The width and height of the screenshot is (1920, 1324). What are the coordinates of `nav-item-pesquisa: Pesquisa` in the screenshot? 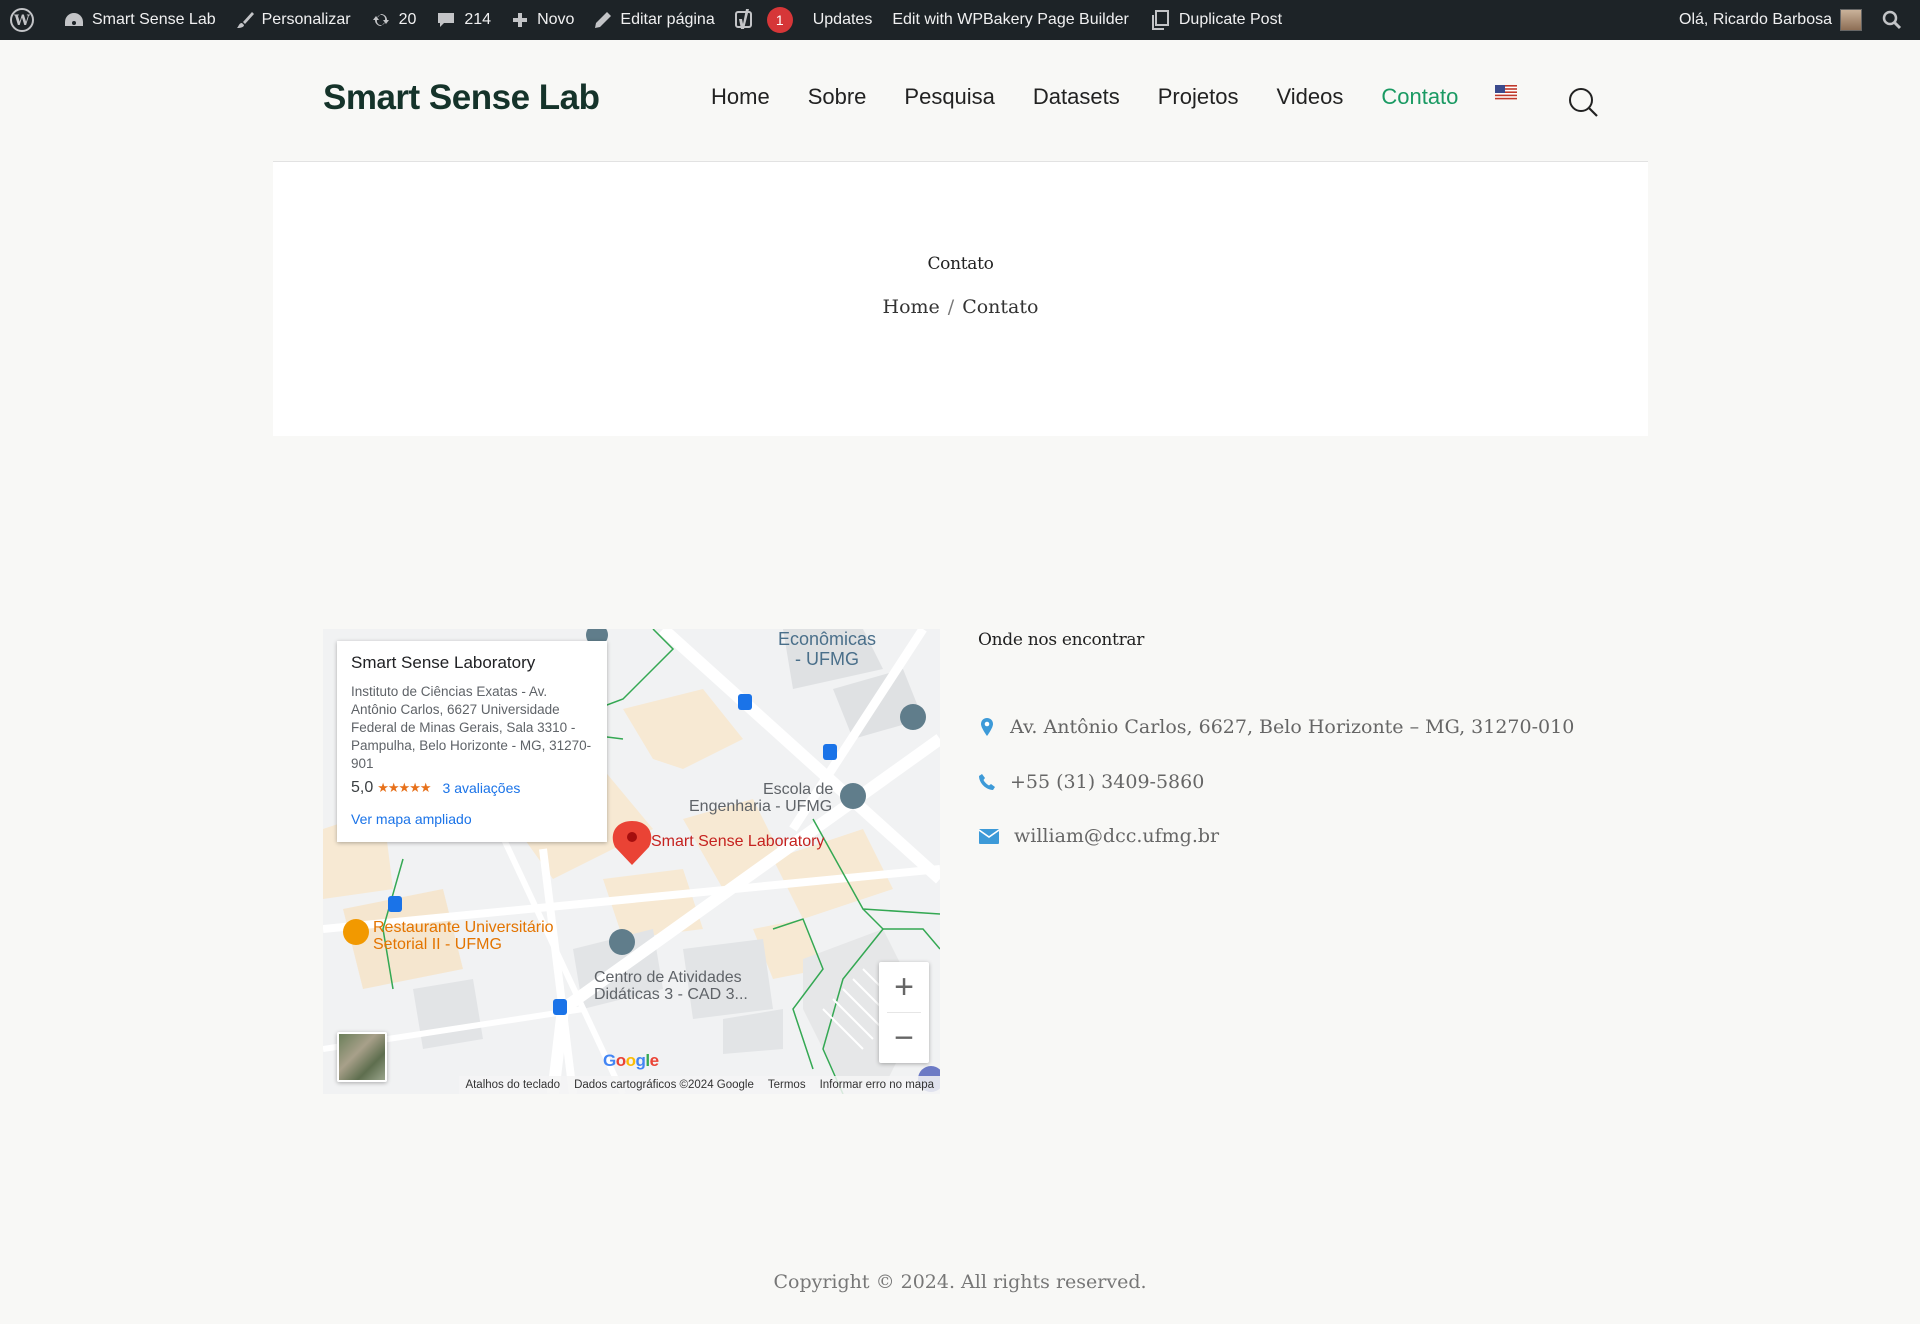 It's located at (949, 97).